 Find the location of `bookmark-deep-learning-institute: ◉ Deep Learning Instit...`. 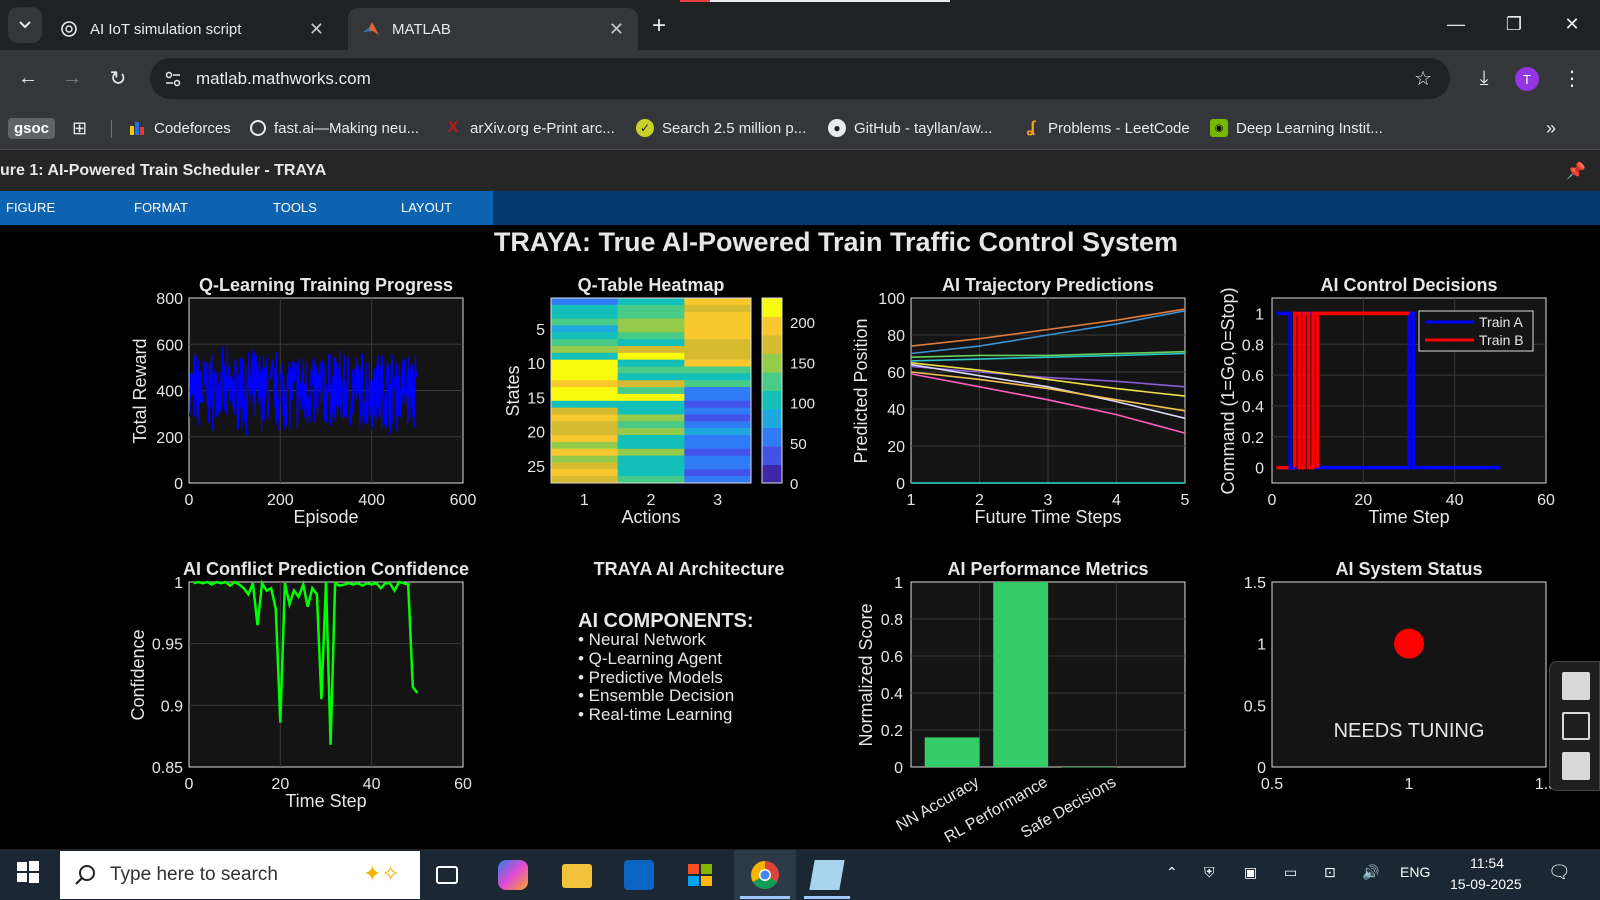

bookmark-deep-learning-institute: ◉ Deep Learning Instit... is located at coordinates (1296, 128).